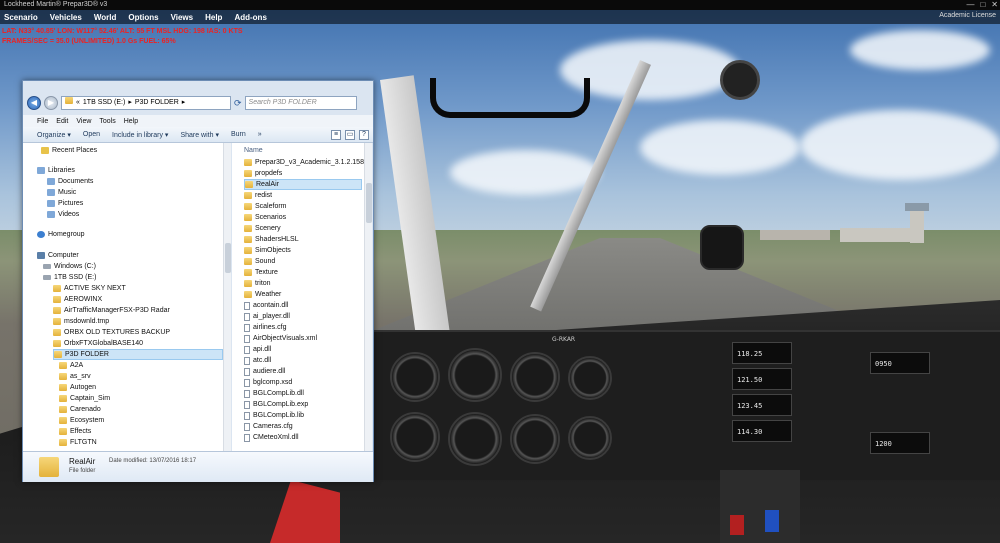 This screenshot has height=543, width=1000. Describe the element at coordinates (994, 5) in the screenshot. I see `close-button: ✕` at that location.